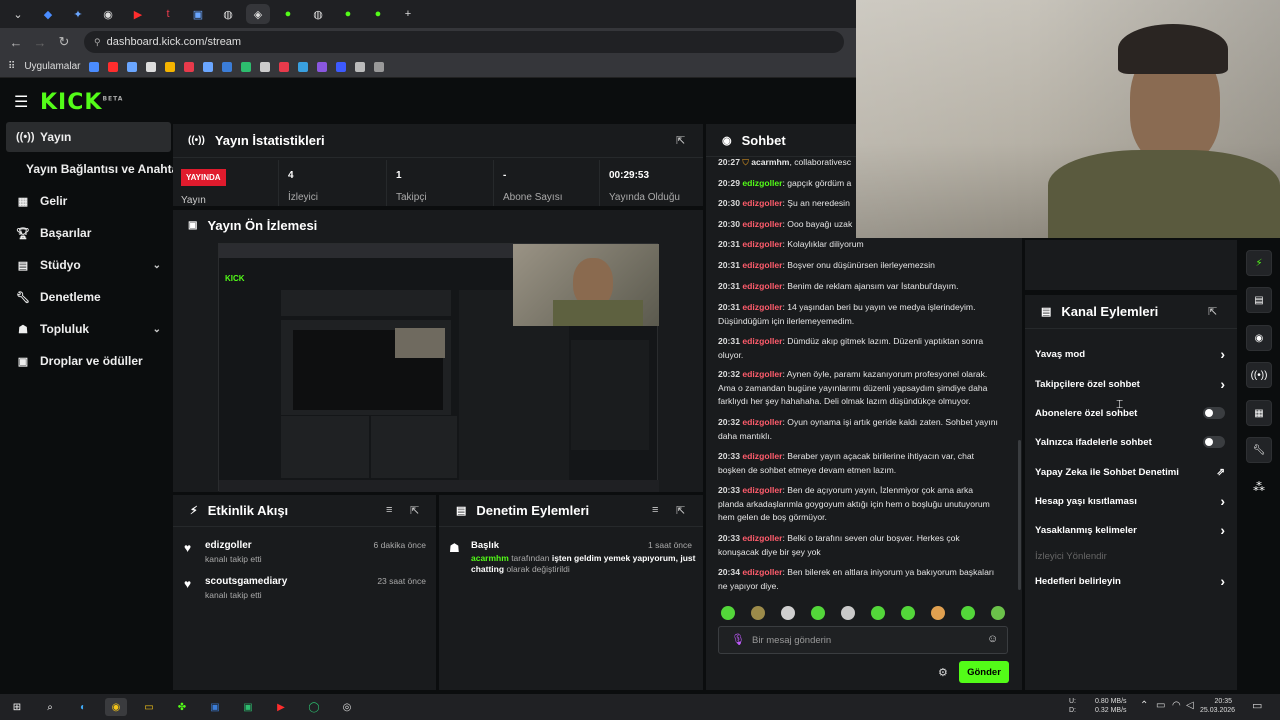 The width and height of the screenshot is (1280, 720). Describe the element at coordinates (78, 14) in the screenshot. I see `tab-2: ✦` at that location.